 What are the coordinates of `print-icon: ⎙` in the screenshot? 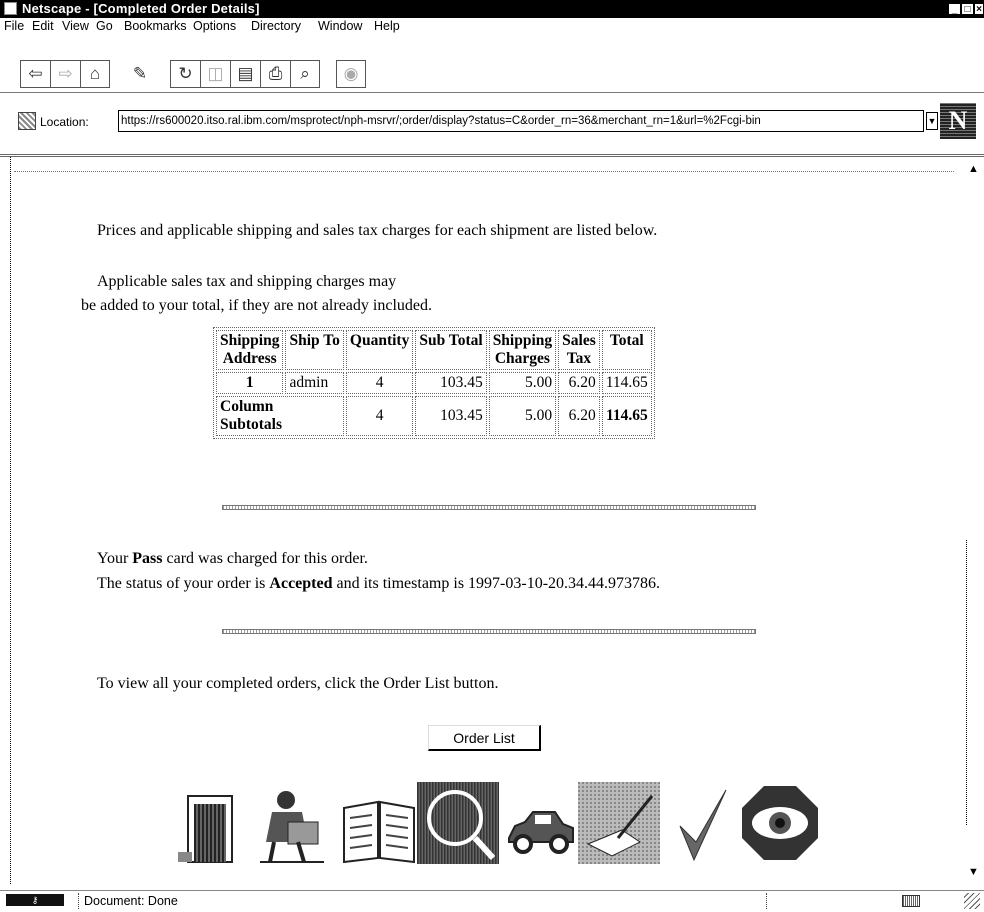 It's located at (275, 74).